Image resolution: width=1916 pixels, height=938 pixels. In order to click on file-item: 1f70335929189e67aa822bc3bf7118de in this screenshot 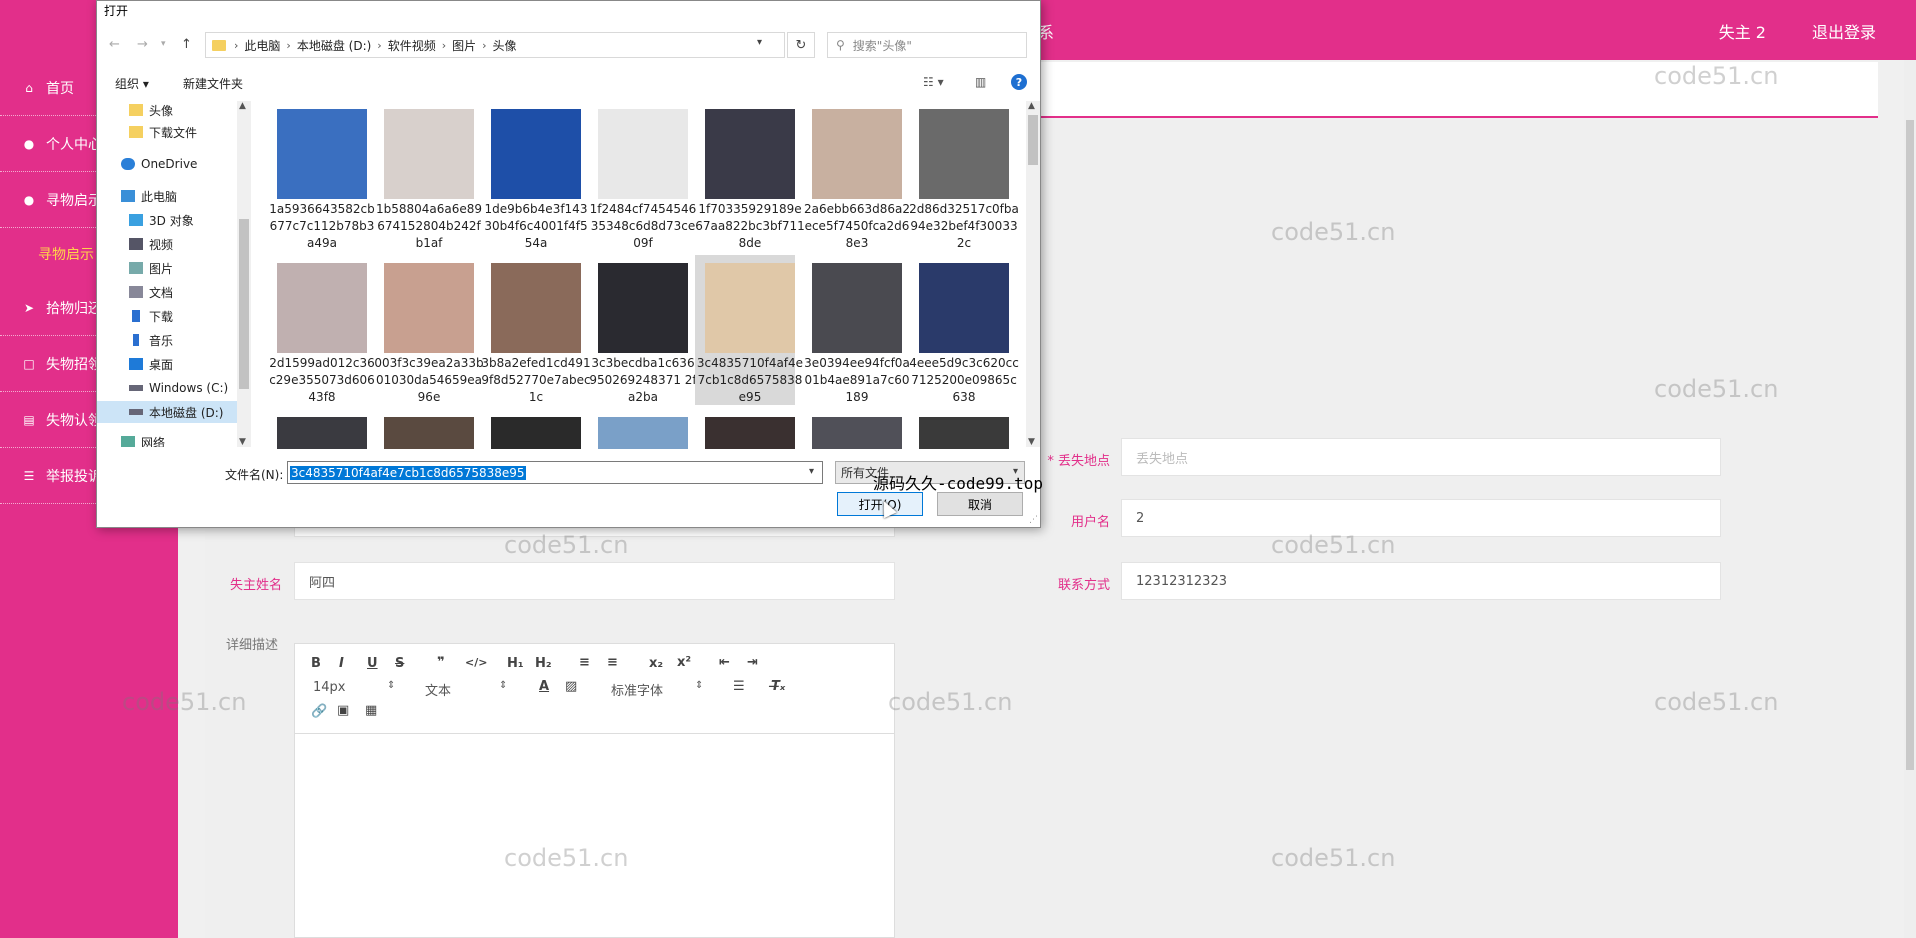, I will do `click(750, 176)`.